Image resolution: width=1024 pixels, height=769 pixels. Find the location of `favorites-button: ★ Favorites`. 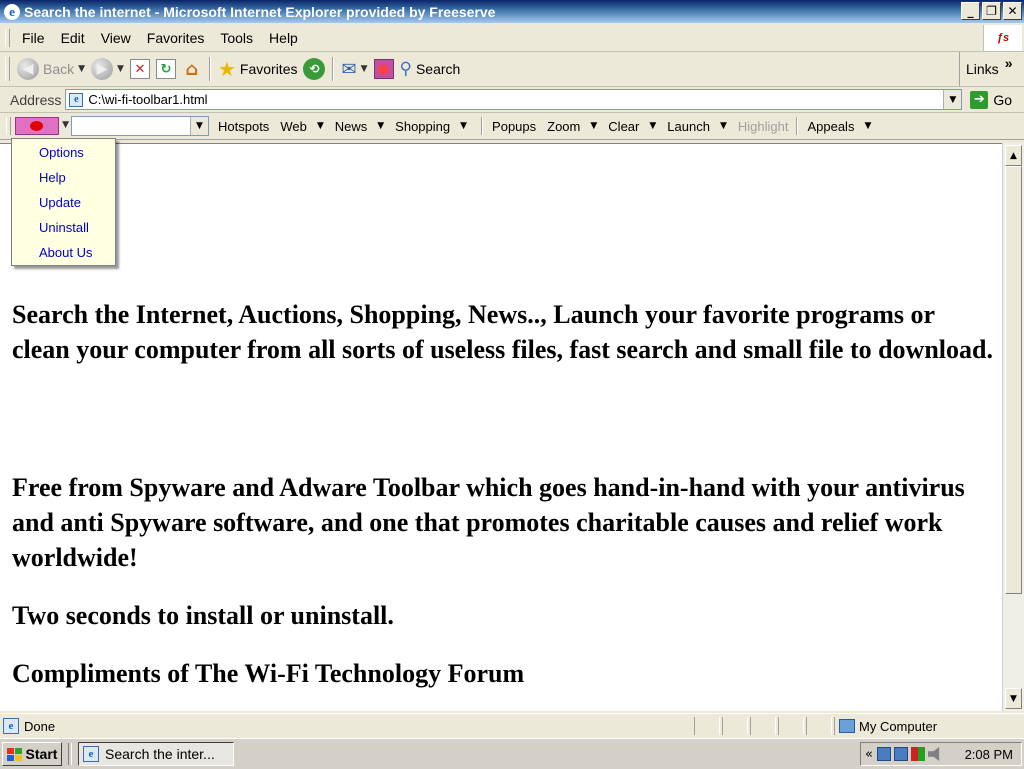

favorites-button: ★ Favorites is located at coordinates (258, 69).